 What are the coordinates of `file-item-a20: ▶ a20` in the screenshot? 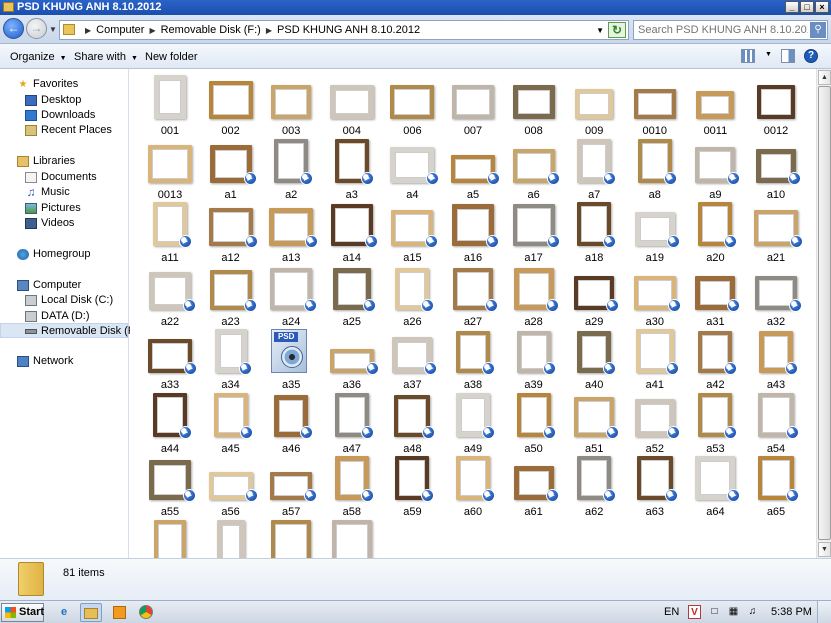 It's located at (715, 232).